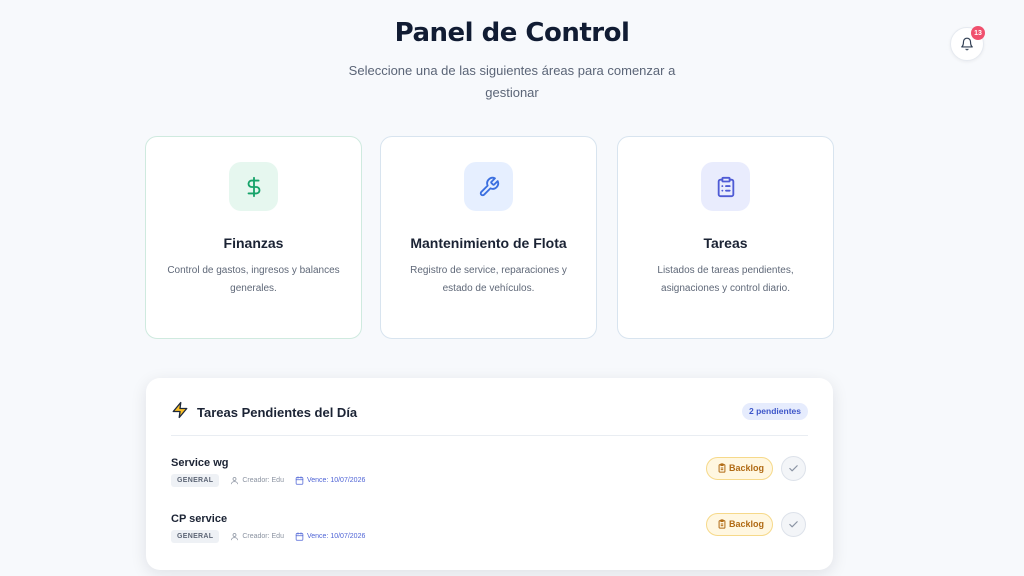 The width and height of the screenshot is (1024, 576). Describe the element at coordinates (725, 243) in the screenshot. I see `card-title: Tareas` at that location.